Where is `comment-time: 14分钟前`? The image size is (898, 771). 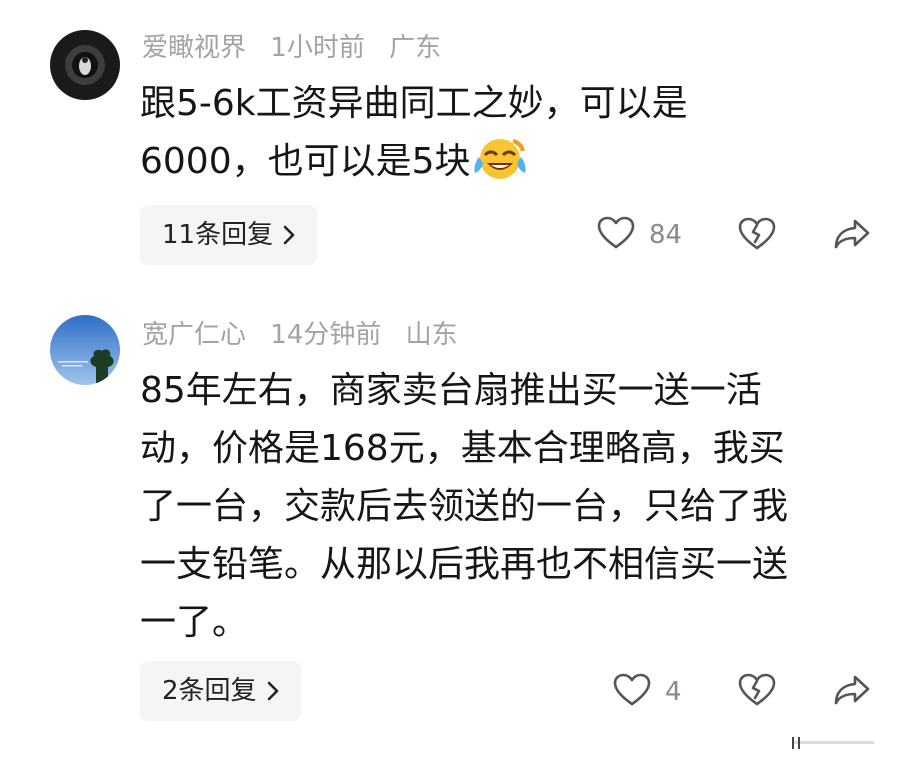
comment-time: 14分钟前 is located at coordinates (326, 335).